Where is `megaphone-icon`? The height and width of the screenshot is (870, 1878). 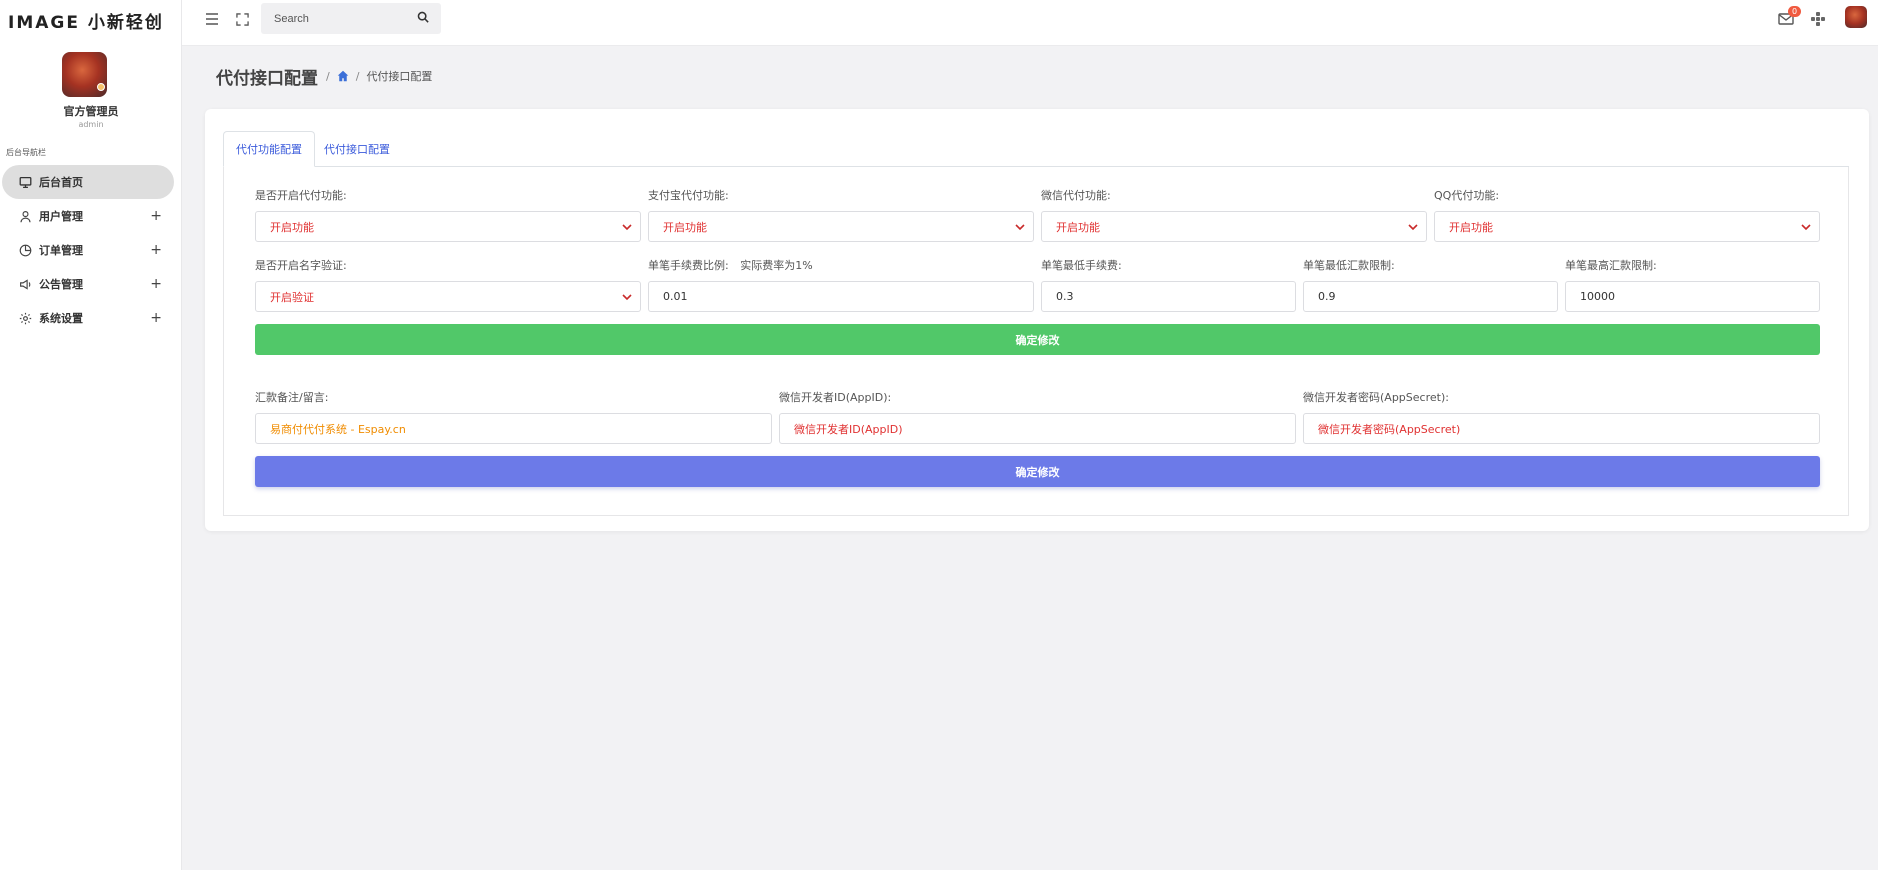 megaphone-icon is located at coordinates (25, 284).